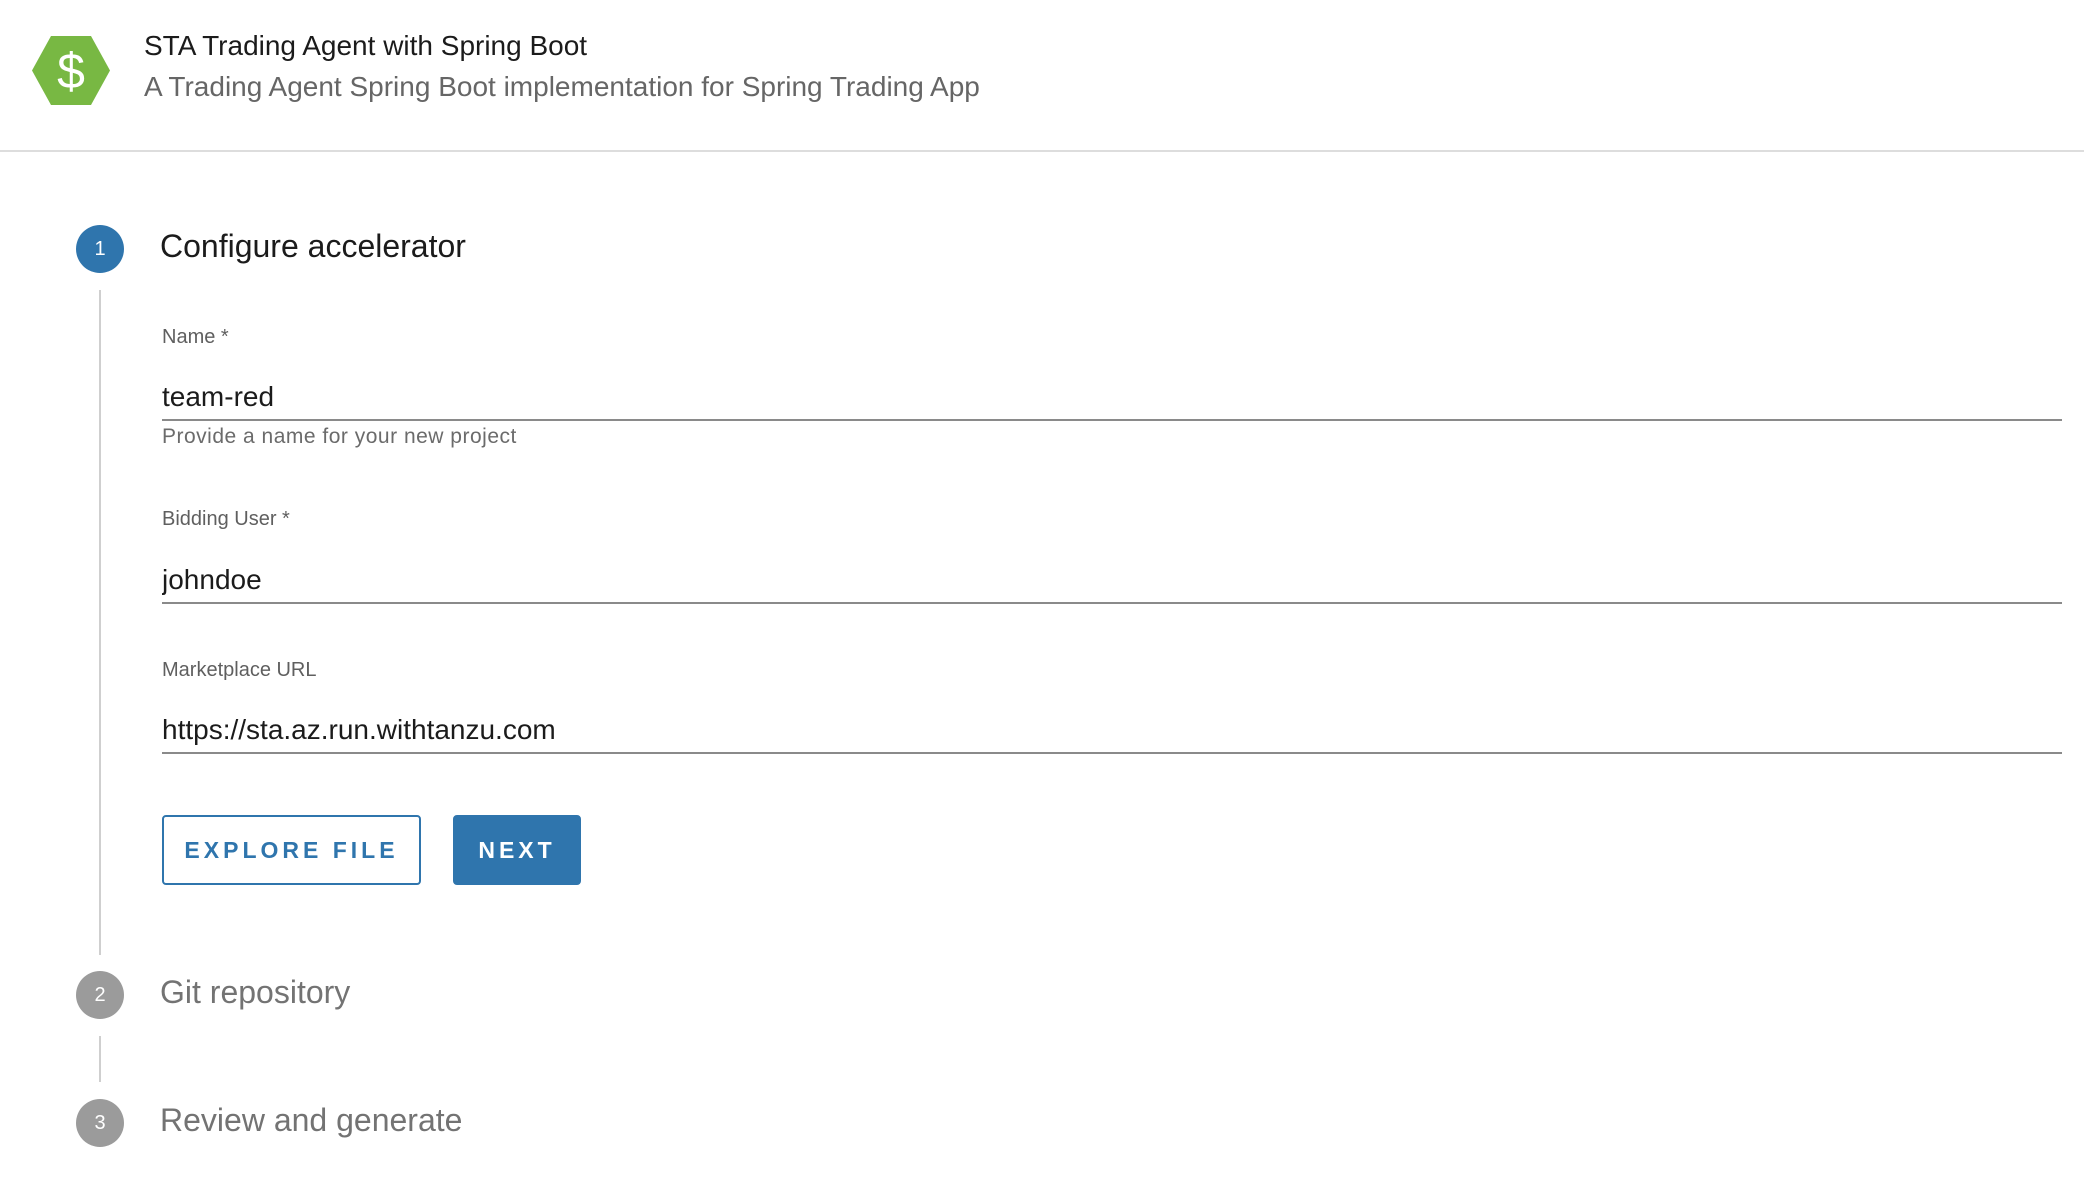 This screenshot has height=1186, width=2084. What do you see at coordinates (1112, 731) in the screenshot?
I see `marketplace-url-input` at bounding box center [1112, 731].